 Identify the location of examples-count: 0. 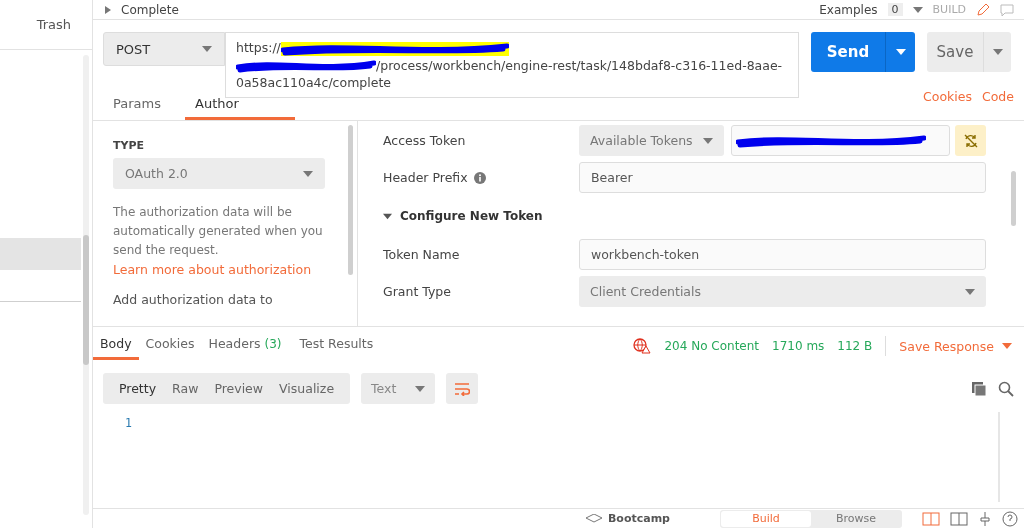
(895, 9).